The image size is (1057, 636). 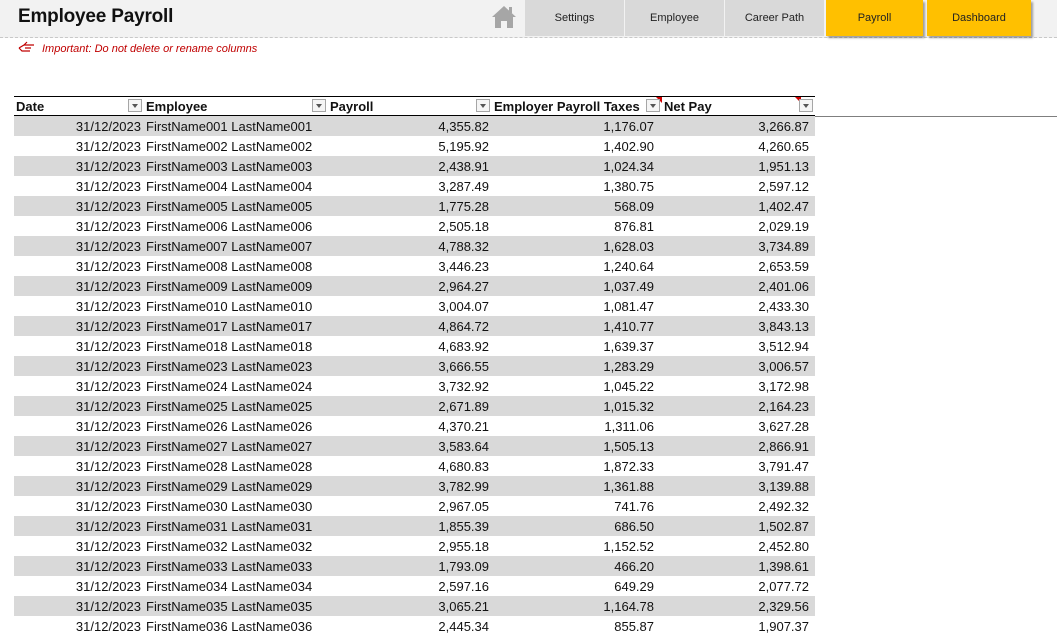 What do you see at coordinates (410, 166) in the screenshot?
I see `cell-payroll: 2,438.91` at bounding box center [410, 166].